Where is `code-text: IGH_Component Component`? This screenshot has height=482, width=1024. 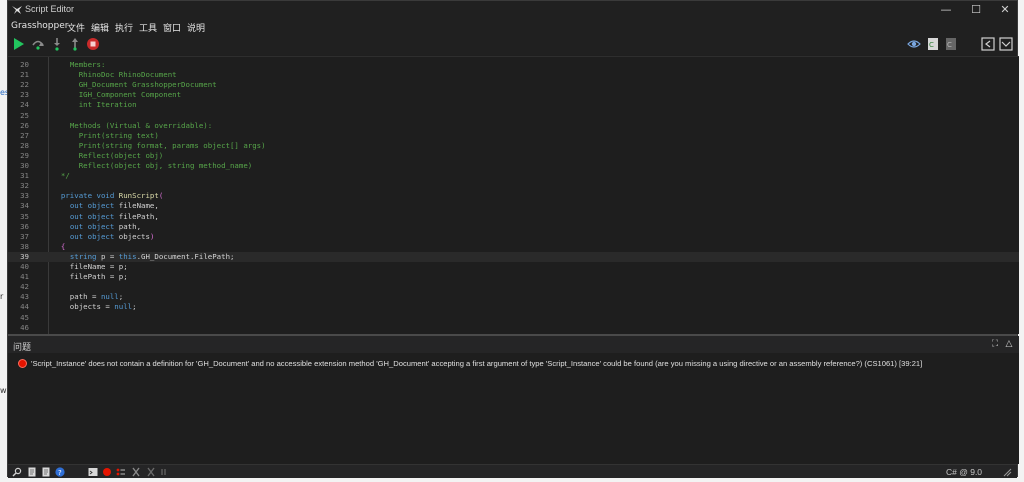
code-text: IGH_Component Component is located at coordinates (130, 95).